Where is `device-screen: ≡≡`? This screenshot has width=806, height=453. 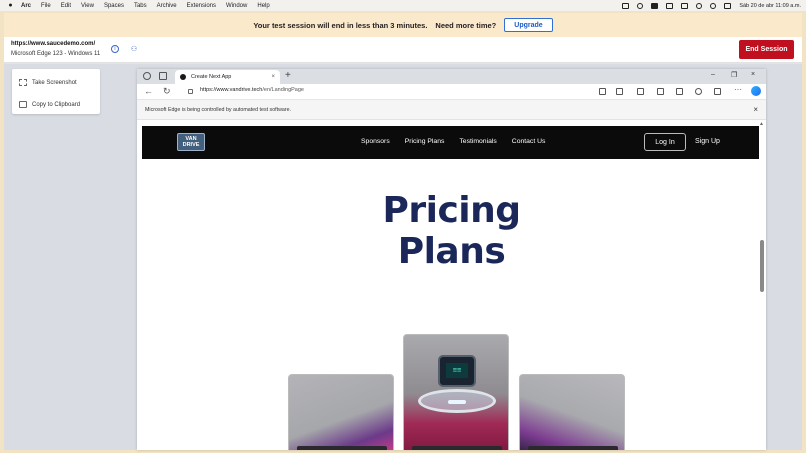 device-screen: ≡≡ is located at coordinates (457, 370).